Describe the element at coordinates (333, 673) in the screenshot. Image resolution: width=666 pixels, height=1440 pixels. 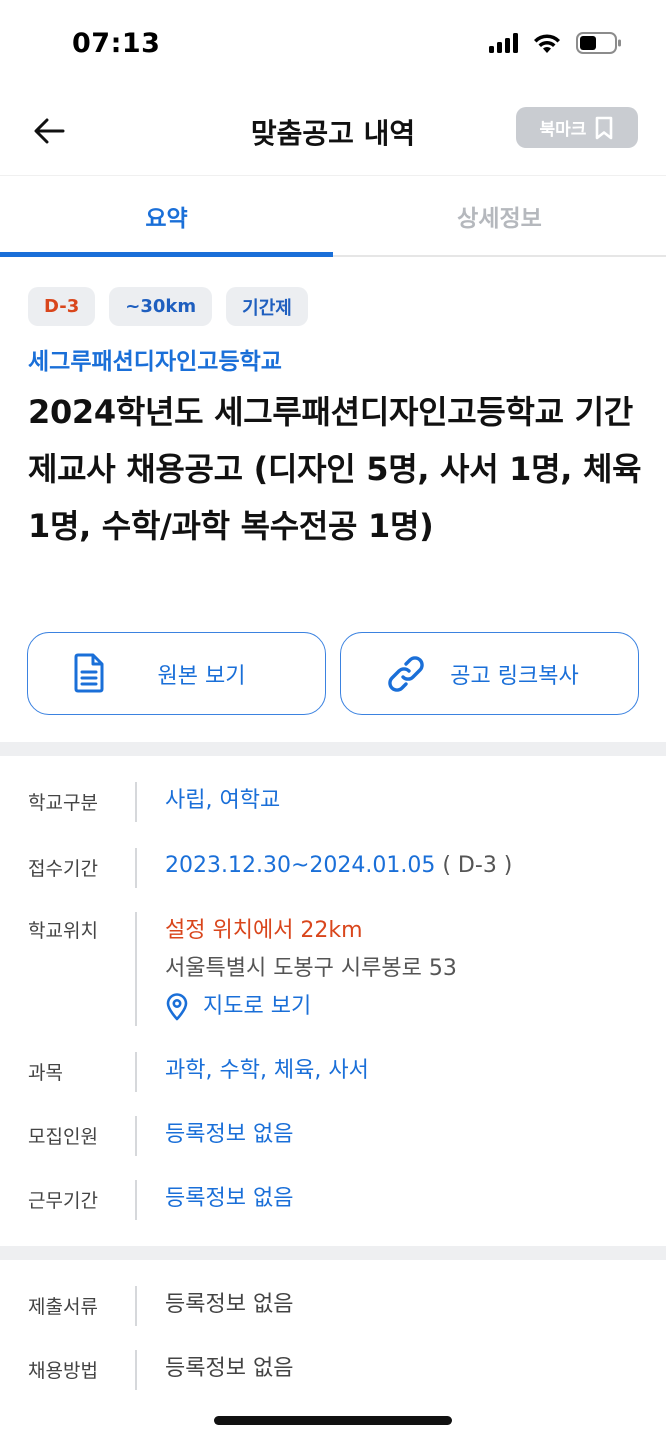
I see `action-buttons: 원본 보기 공고 링크복사` at that location.